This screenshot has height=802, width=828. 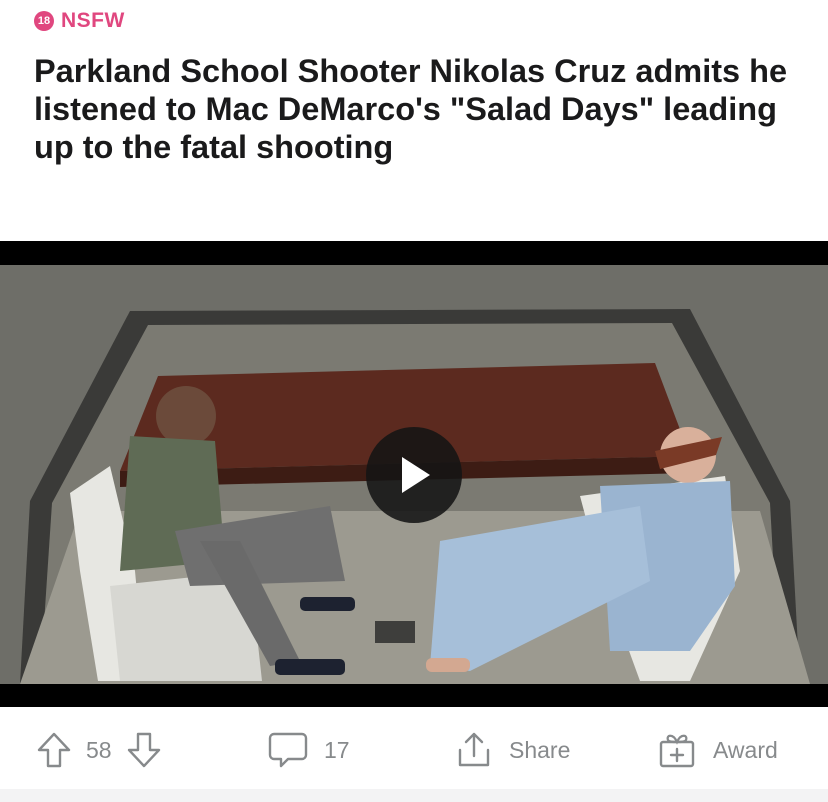 What do you see at coordinates (337, 749) in the screenshot?
I see `comments-count: 17` at bounding box center [337, 749].